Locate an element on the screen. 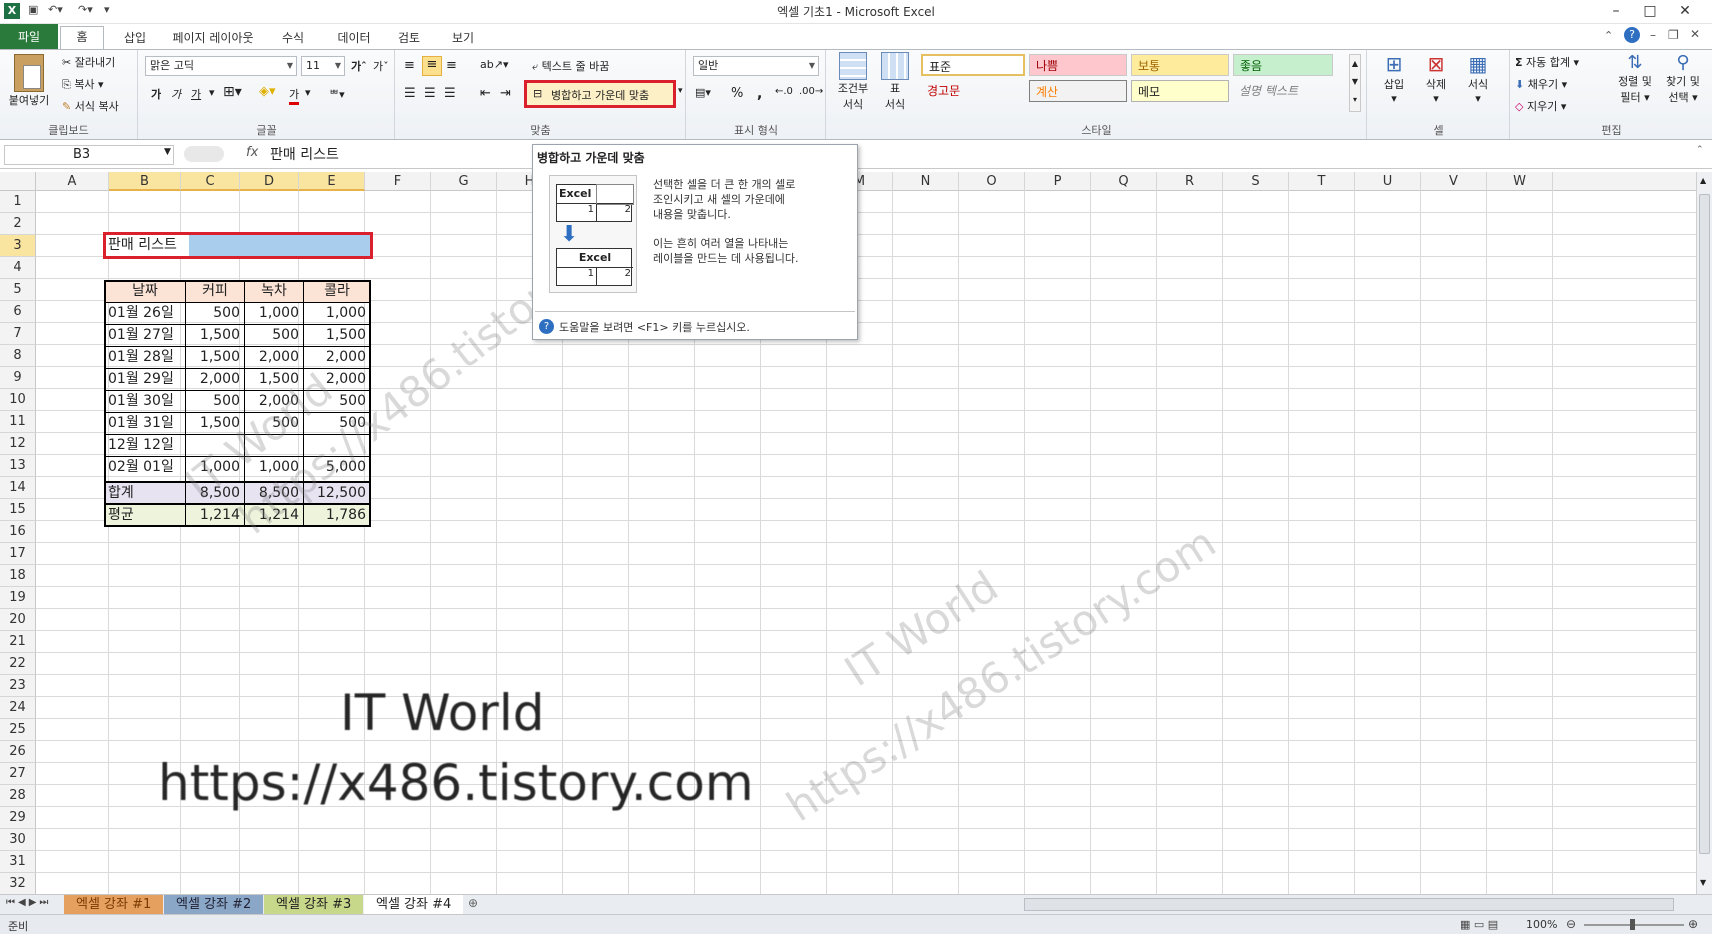 The height and width of the screenshot is (934, 1712). zoom-level: 100% is located at coordinates (1542, 924).